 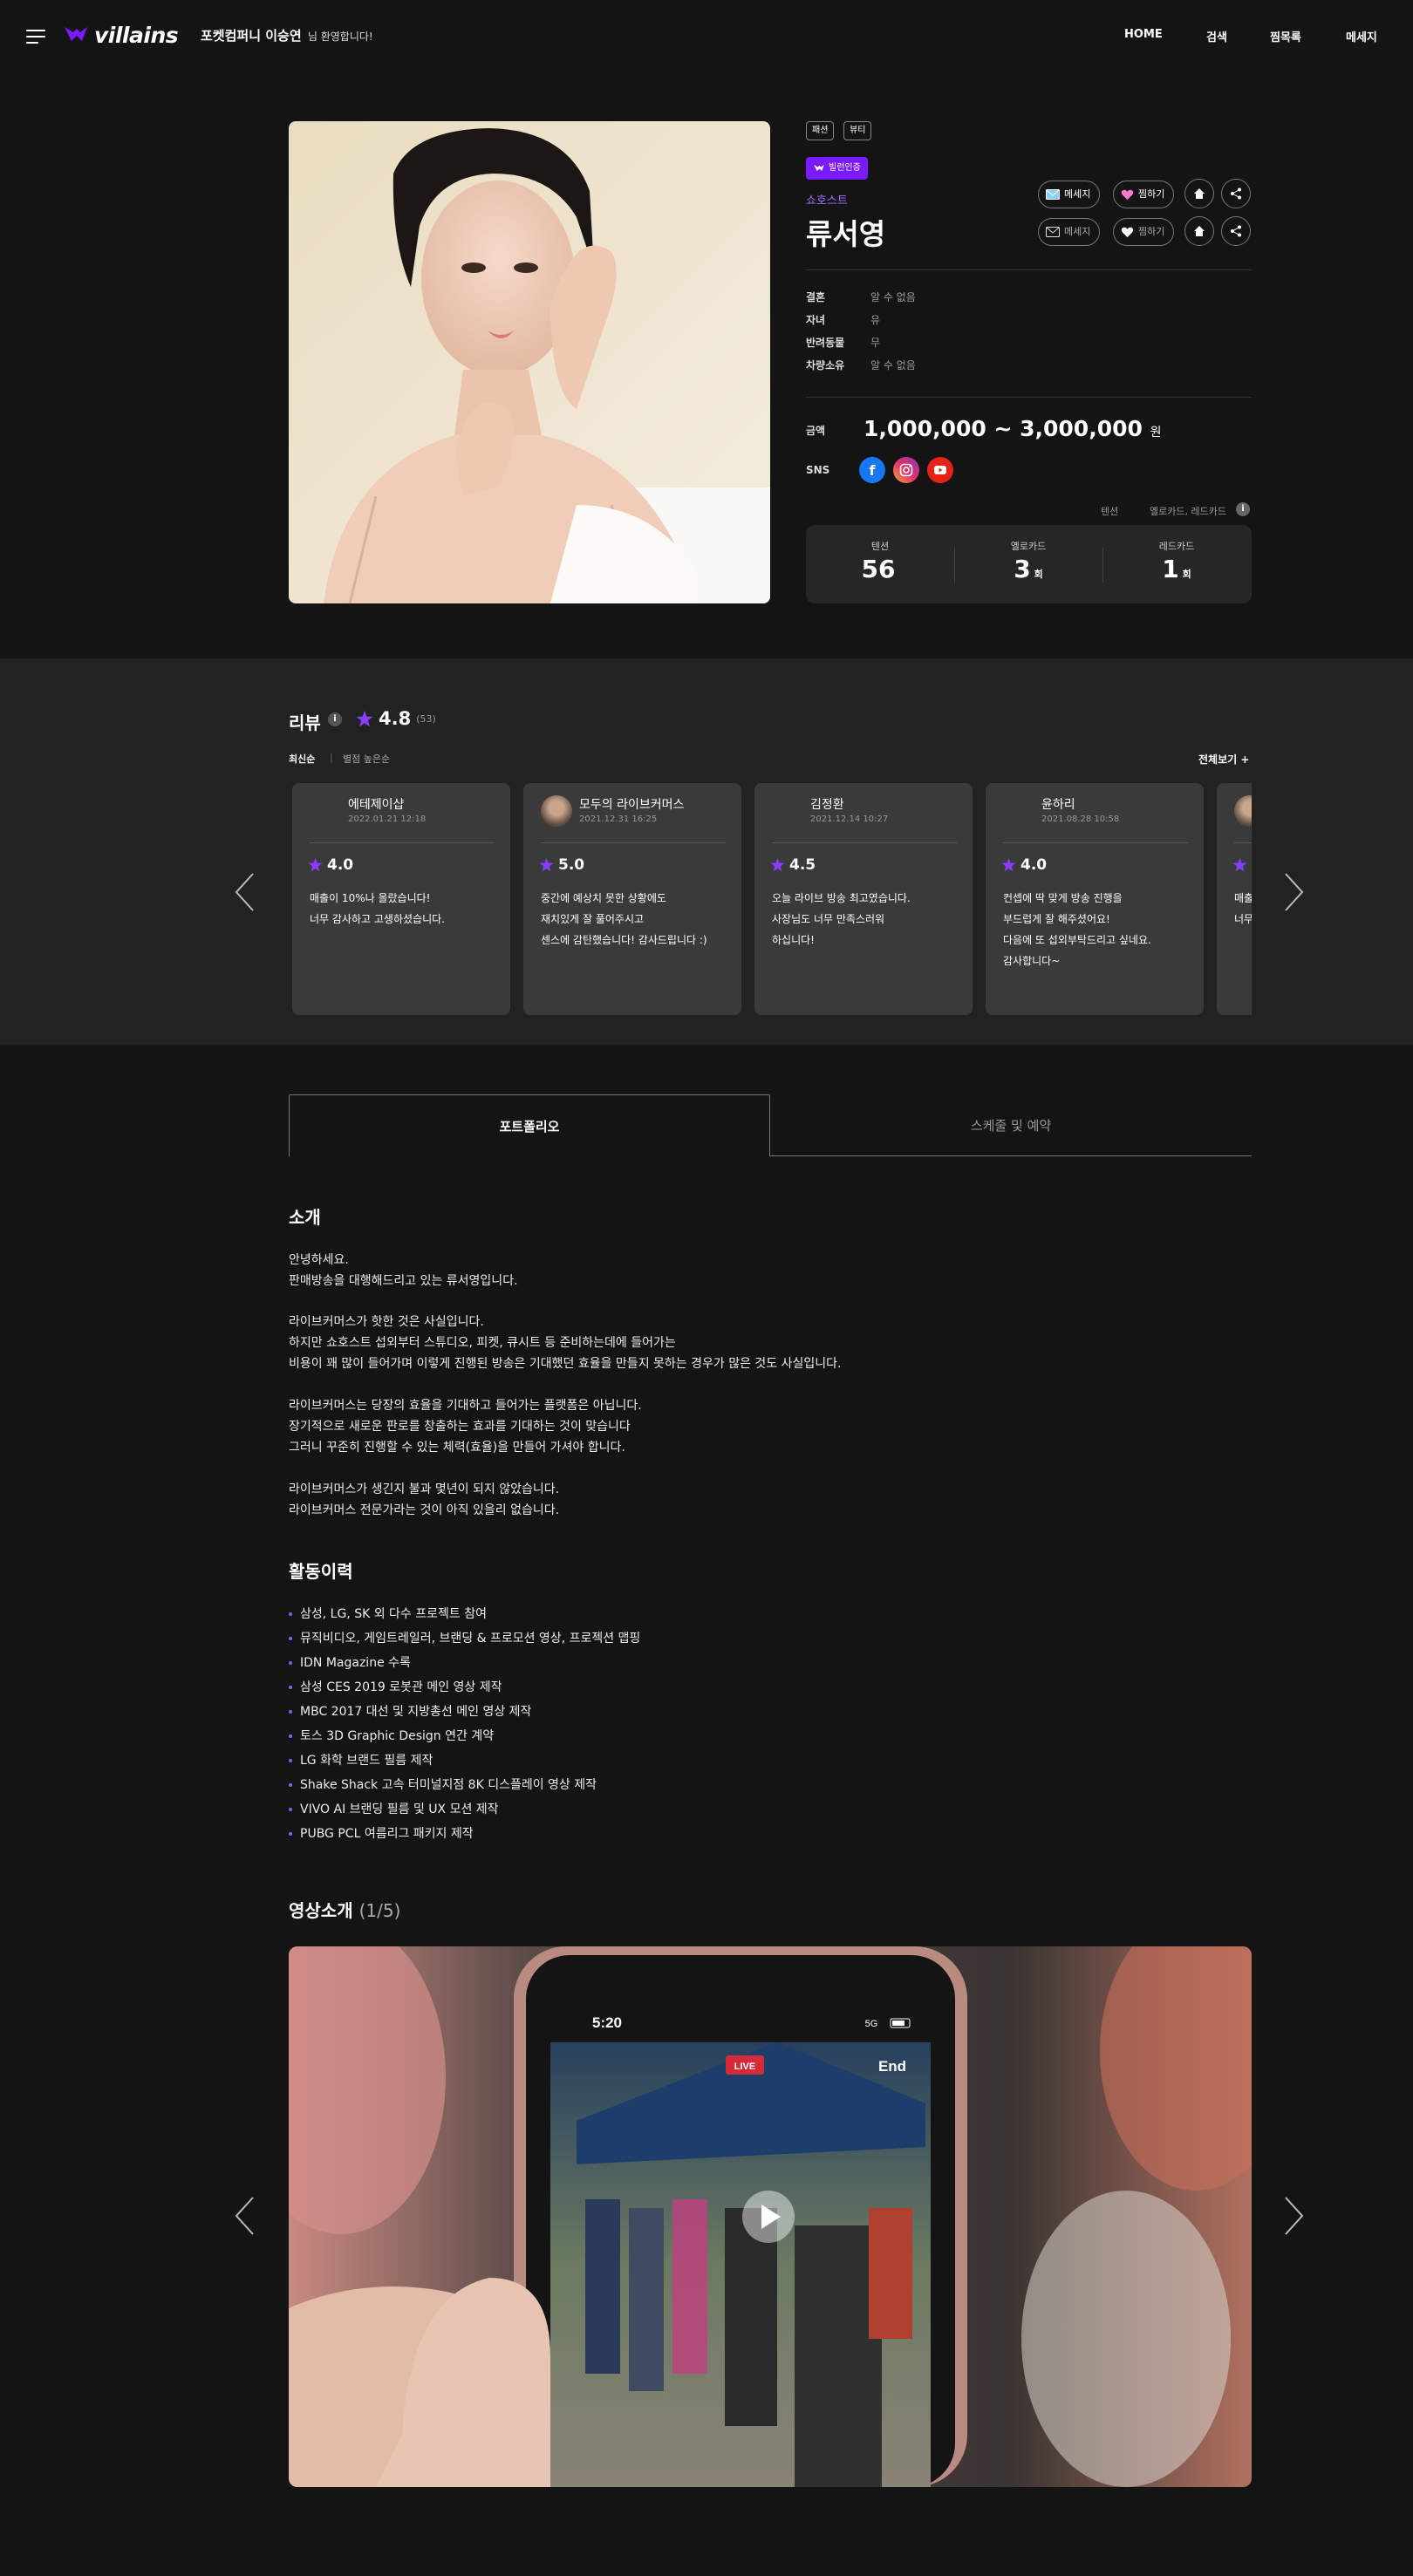 I want to click on profile-role: 쇼호스트, so click(x=827, y=201).